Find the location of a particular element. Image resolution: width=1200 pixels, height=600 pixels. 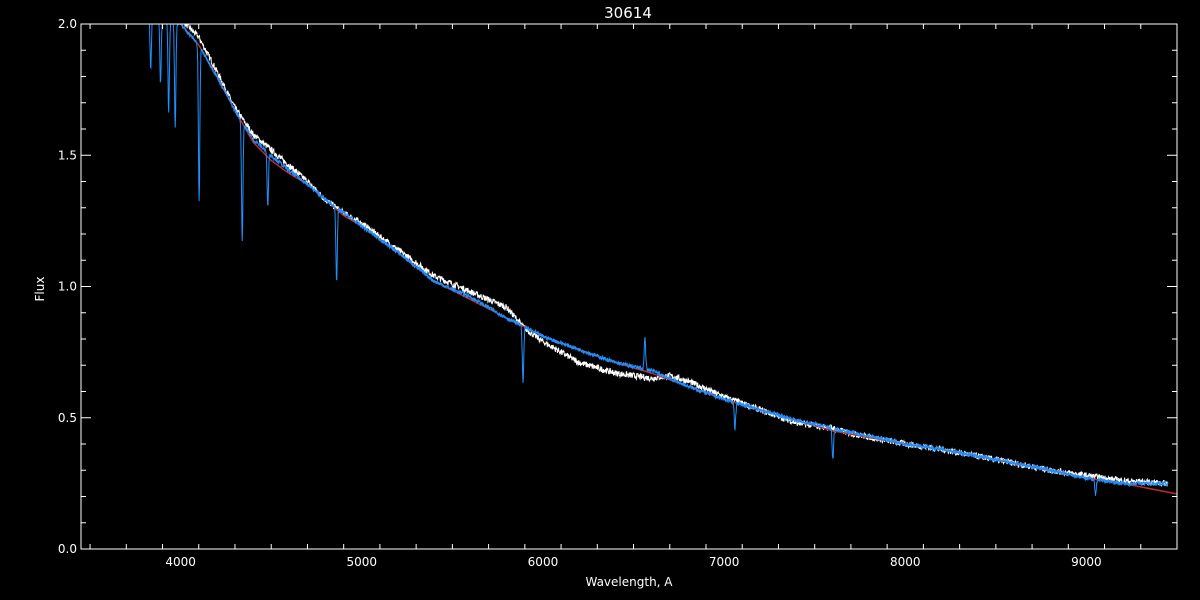

x-tick-label: 6000 is located at coordinates (543, 562).